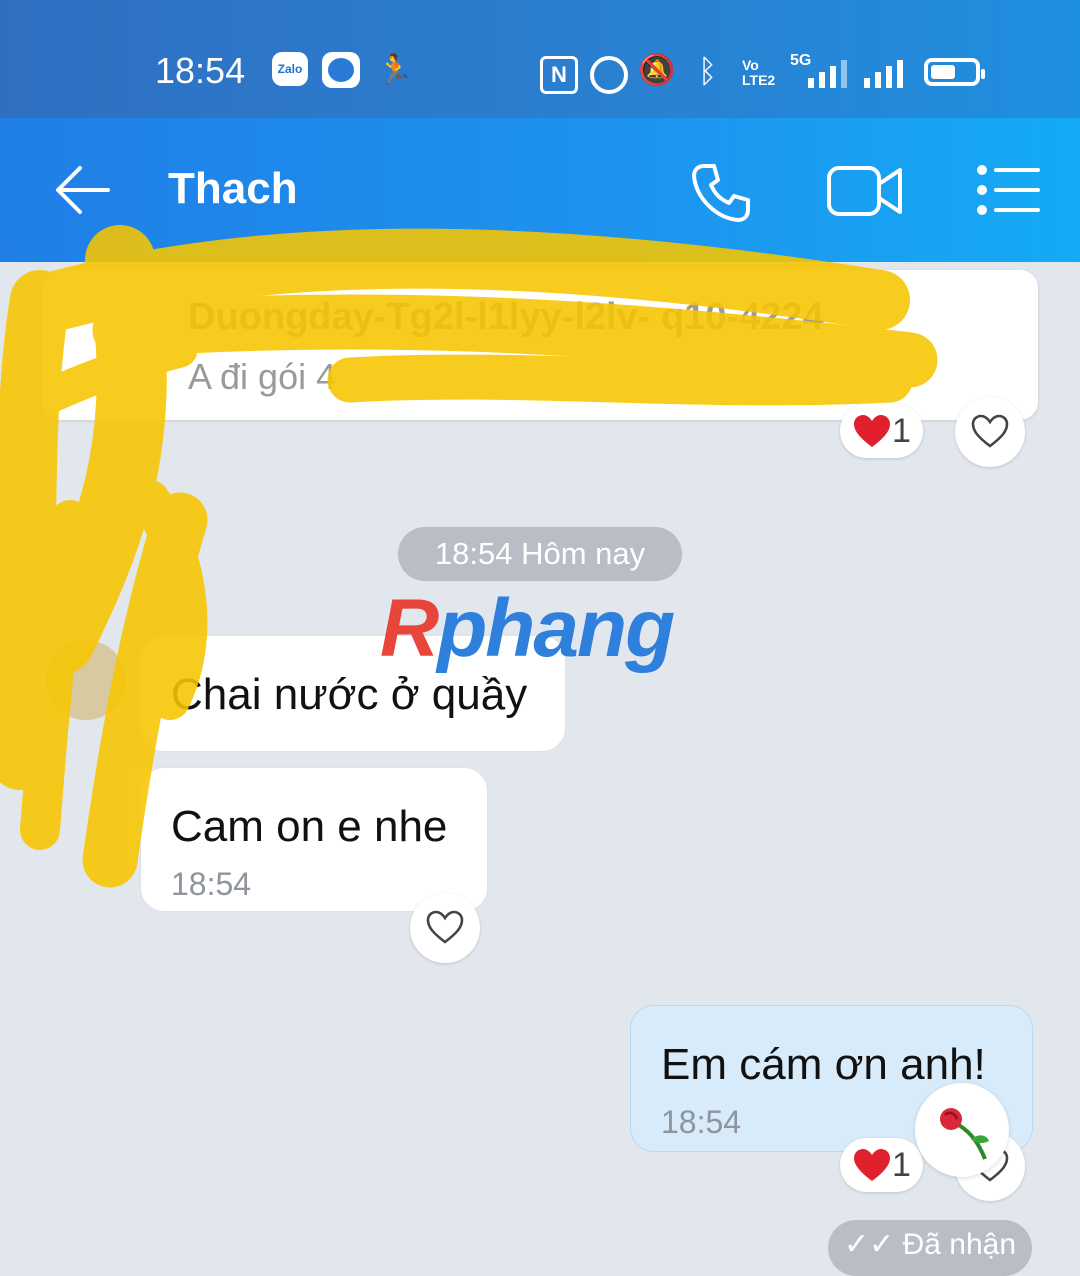  I want to click on watermark-first-letter: R, so click(409, 628).